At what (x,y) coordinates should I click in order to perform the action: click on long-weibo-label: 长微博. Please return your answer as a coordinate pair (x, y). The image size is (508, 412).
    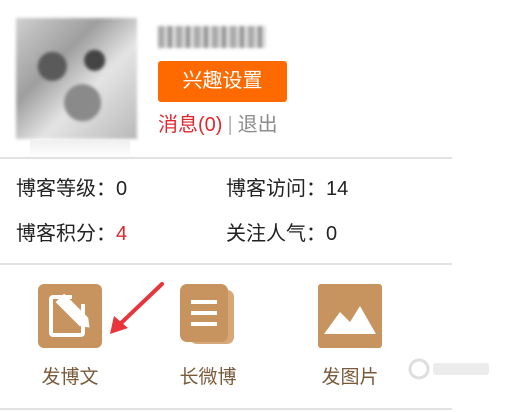
    Looking at the image, I should click on (208, 377).